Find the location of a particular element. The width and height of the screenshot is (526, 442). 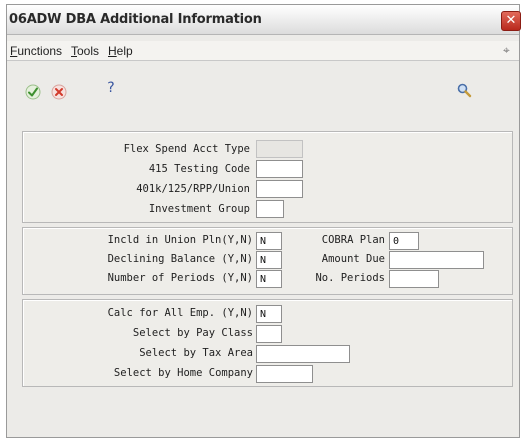

cobra-plan-label: COBRA Plan is located at coordinates (353, 240).